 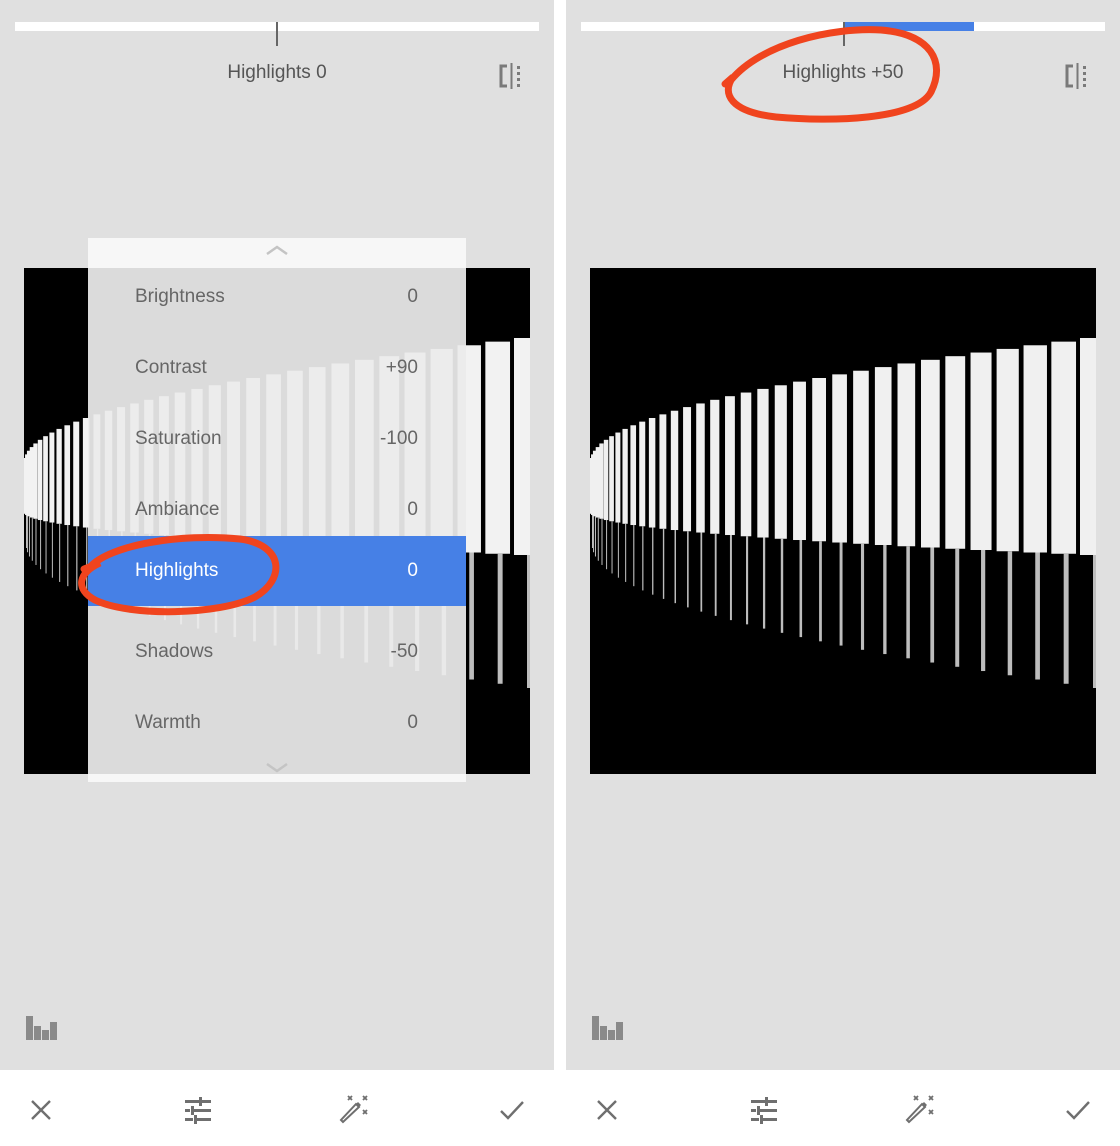 I want to click on menu-item-highlights: Highlights 0, so click(x=277, y=571).